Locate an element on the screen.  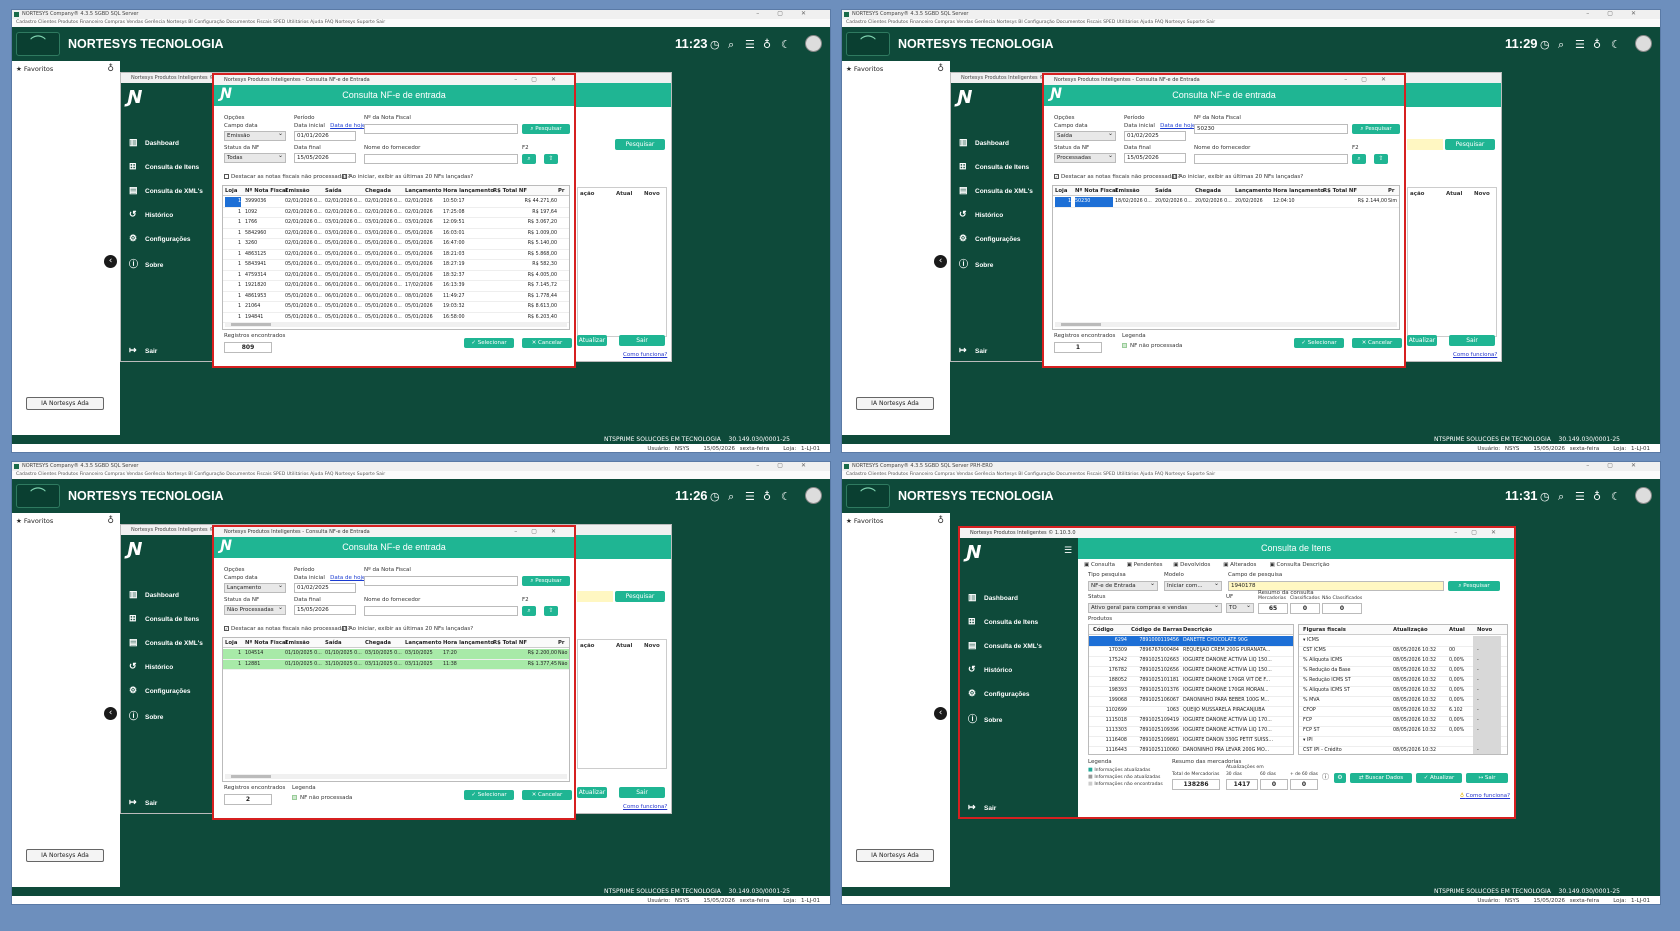
campo-data-select: Emissão is located at coordinates (255, 135).